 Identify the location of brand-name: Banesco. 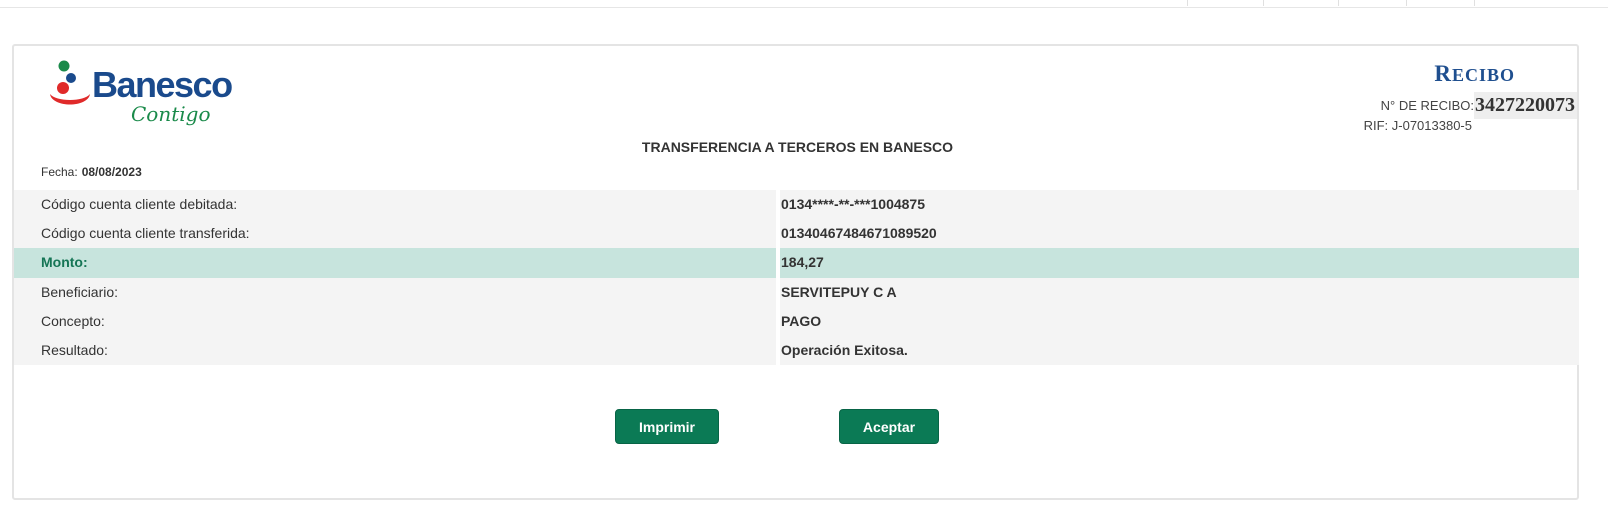
(162, 84).